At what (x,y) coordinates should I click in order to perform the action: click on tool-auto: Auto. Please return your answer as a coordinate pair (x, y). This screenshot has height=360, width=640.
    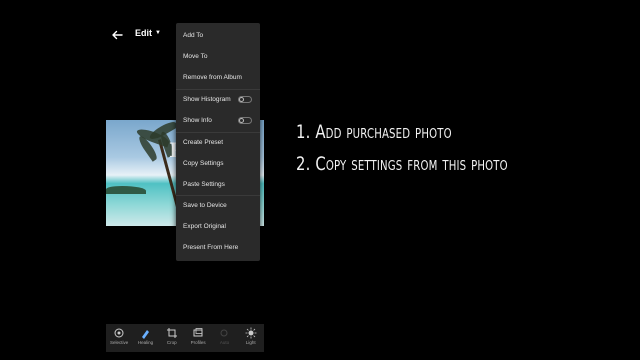
    Looking at the image, I should click on (224, 336).